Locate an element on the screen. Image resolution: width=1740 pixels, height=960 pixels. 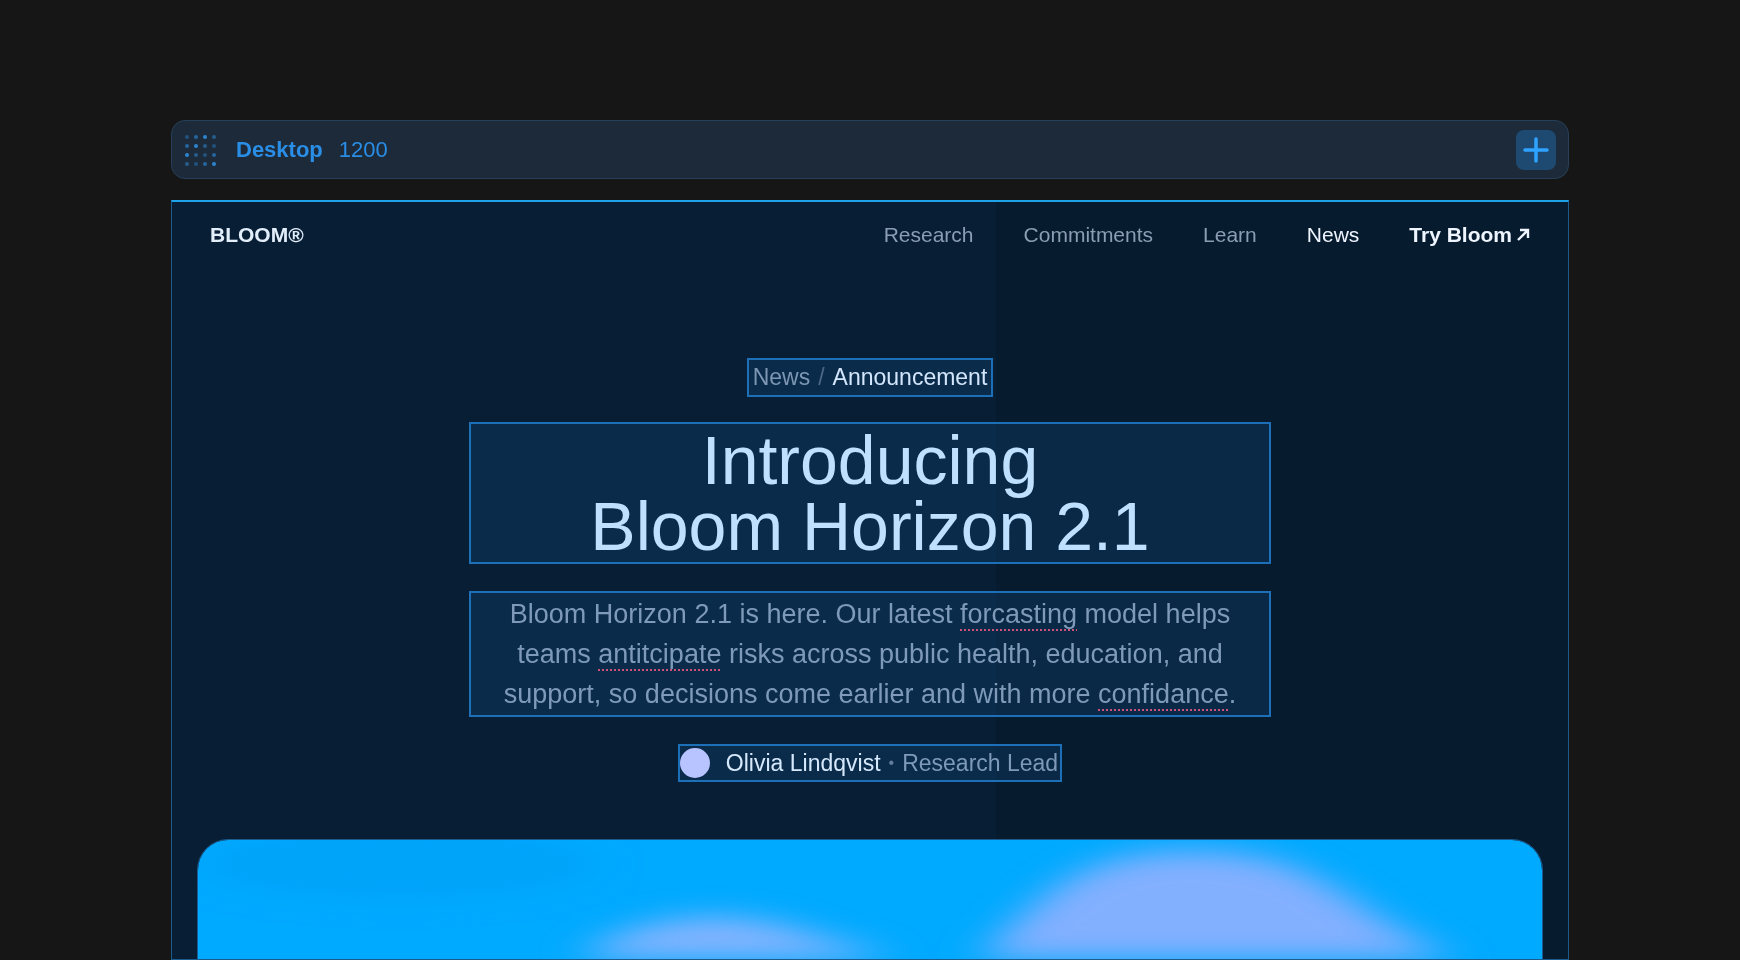
site-logo: BLOOM® is located at coordinates (257, 235).